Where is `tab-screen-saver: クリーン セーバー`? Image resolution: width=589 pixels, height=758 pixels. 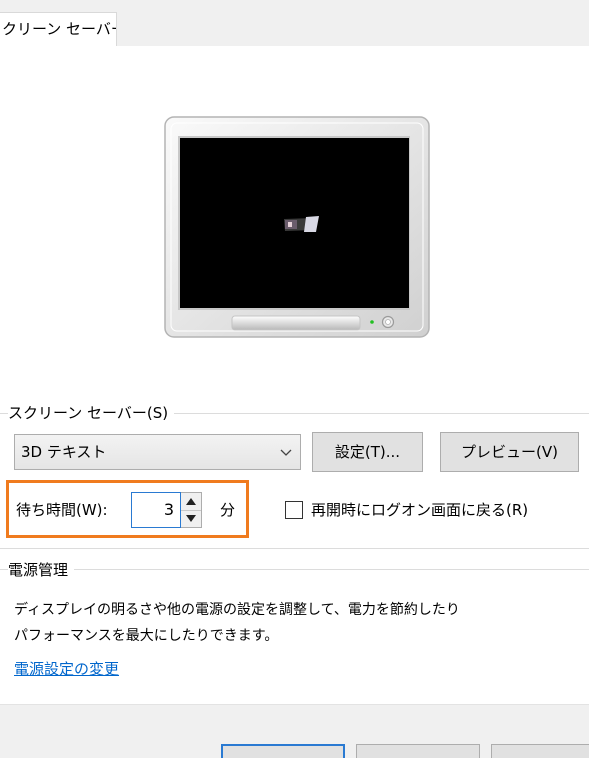
tab-screen-saver: クリーン セーバー is located at coordinates (58, 29).